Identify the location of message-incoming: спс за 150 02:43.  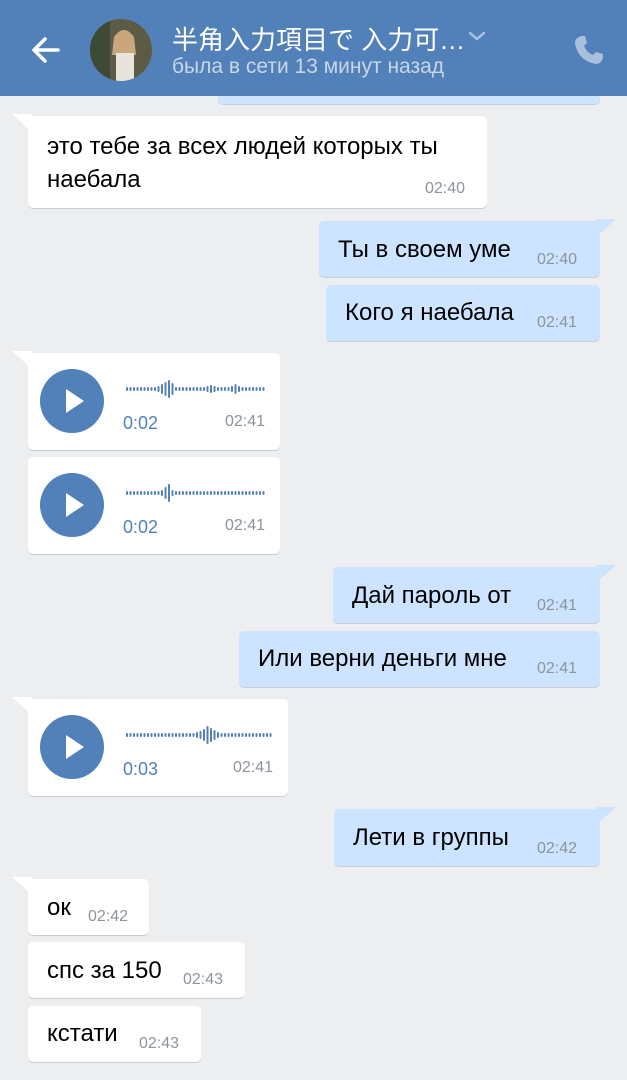
(136, 970).